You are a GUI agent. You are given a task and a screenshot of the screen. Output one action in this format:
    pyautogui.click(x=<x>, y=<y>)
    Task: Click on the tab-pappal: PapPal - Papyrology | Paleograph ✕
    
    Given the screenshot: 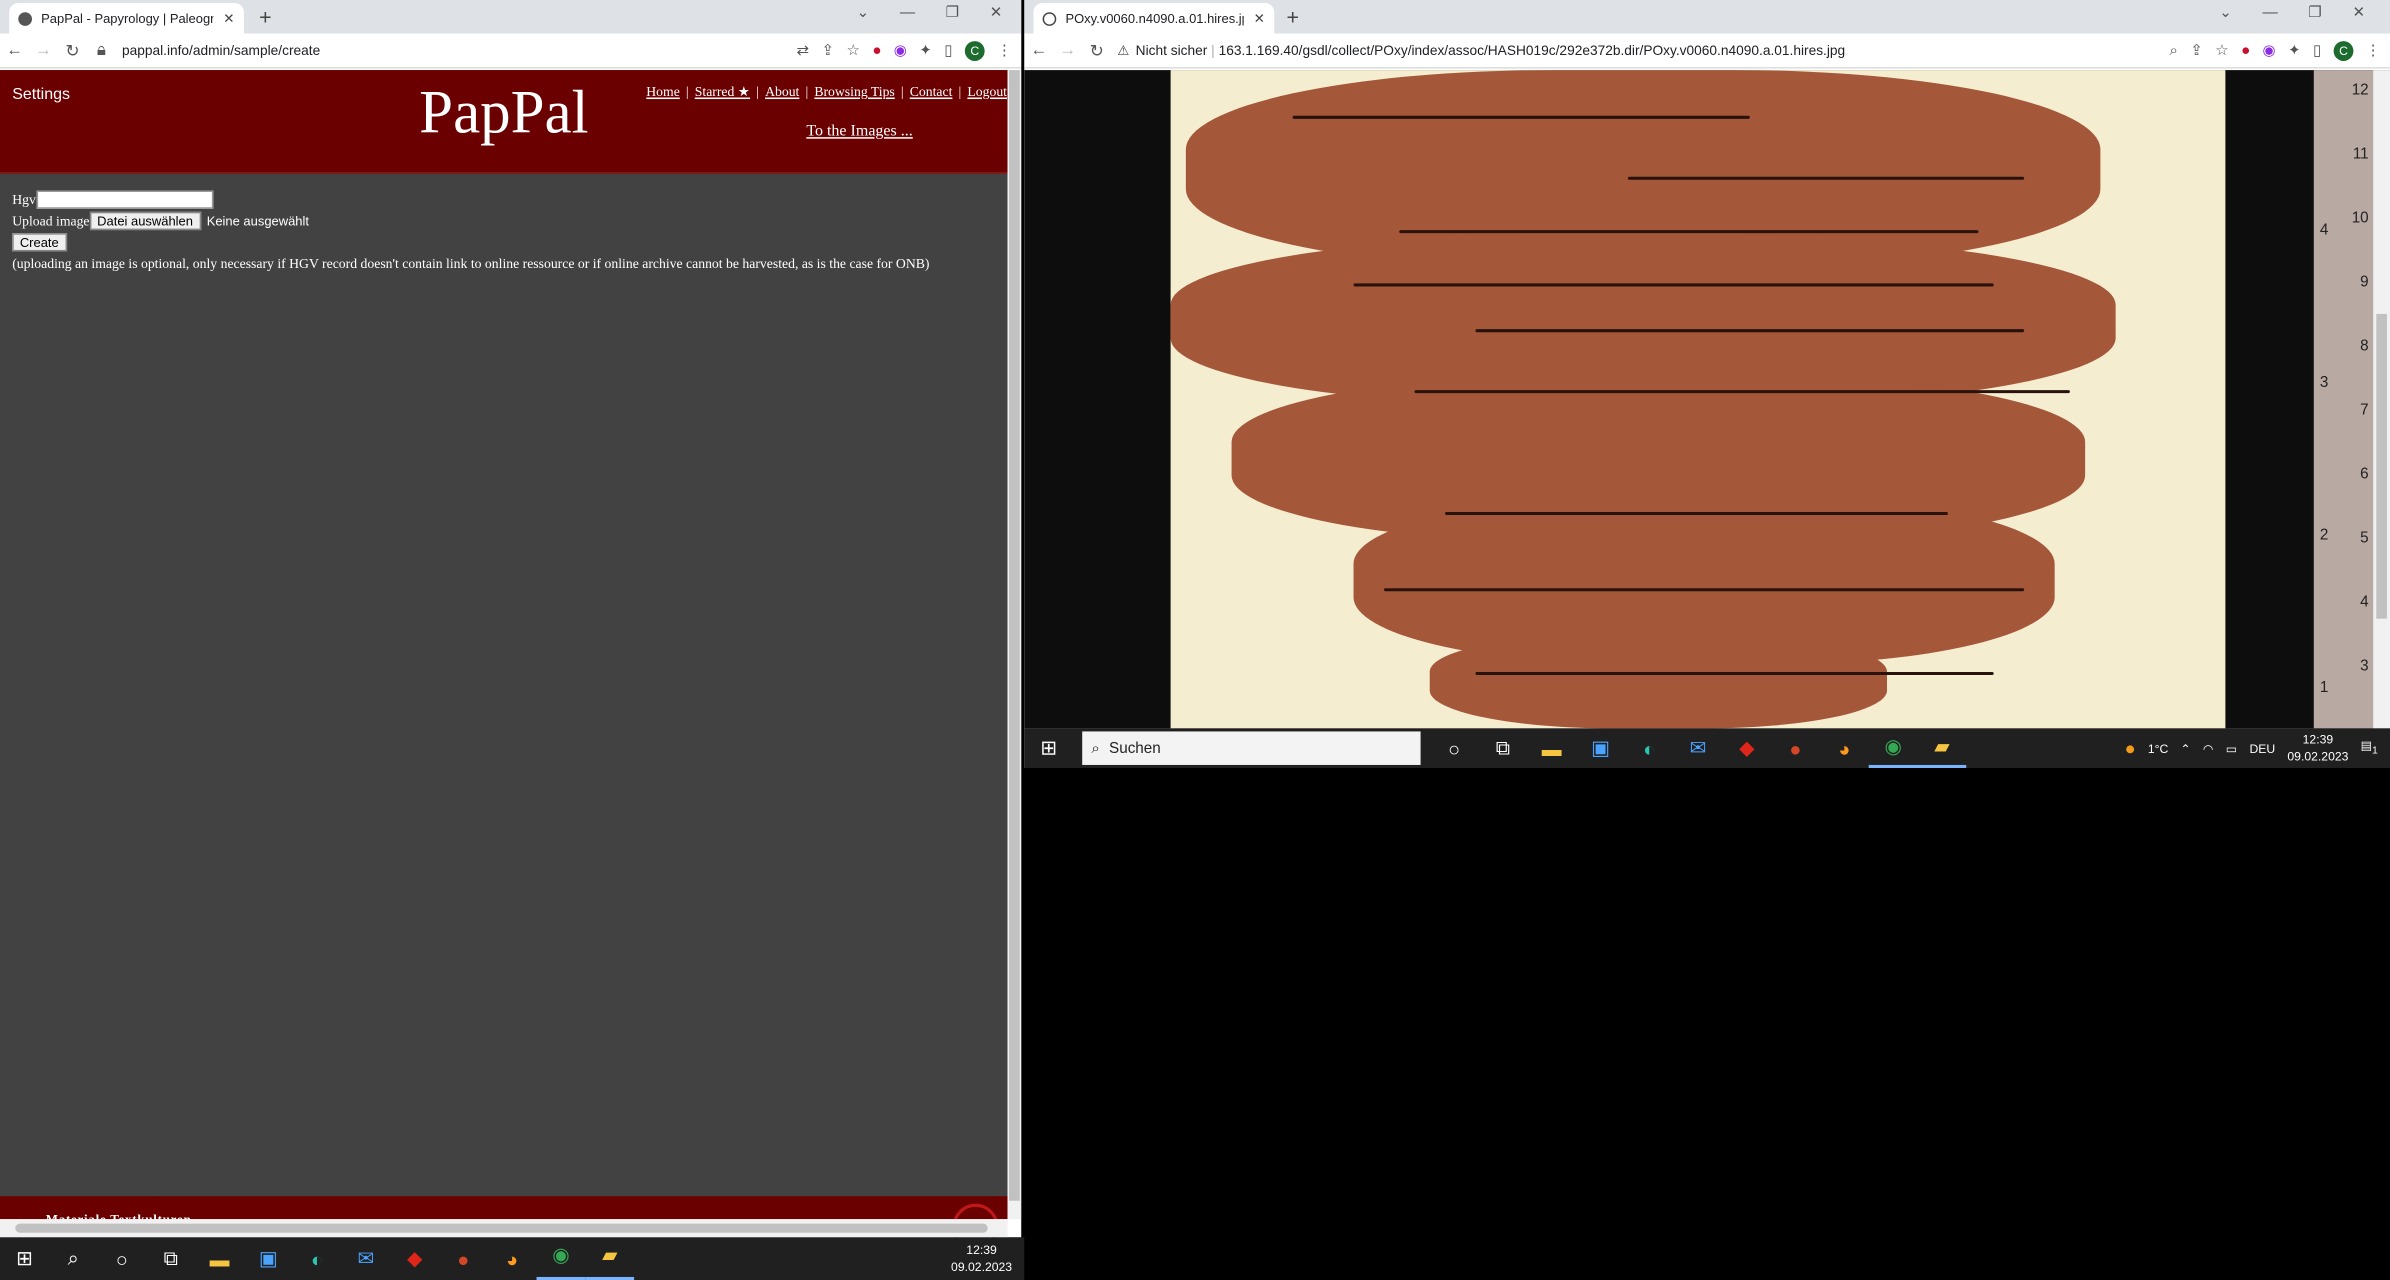 What is the action you would take?
    pyautogui.click(x=126, y=18)
    